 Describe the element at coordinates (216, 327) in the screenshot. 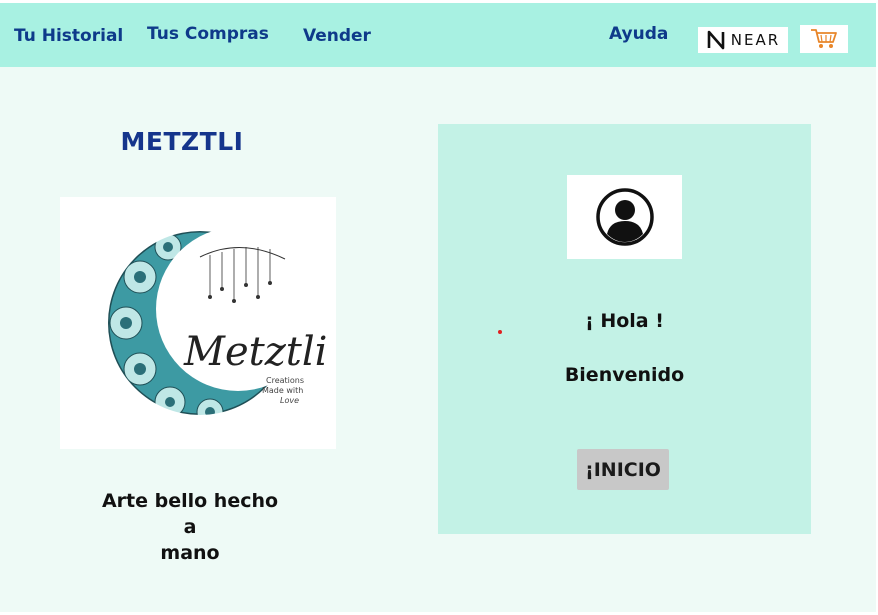

I see `crescent-moon-logo: Metztli Creations Made with Love` at that location.